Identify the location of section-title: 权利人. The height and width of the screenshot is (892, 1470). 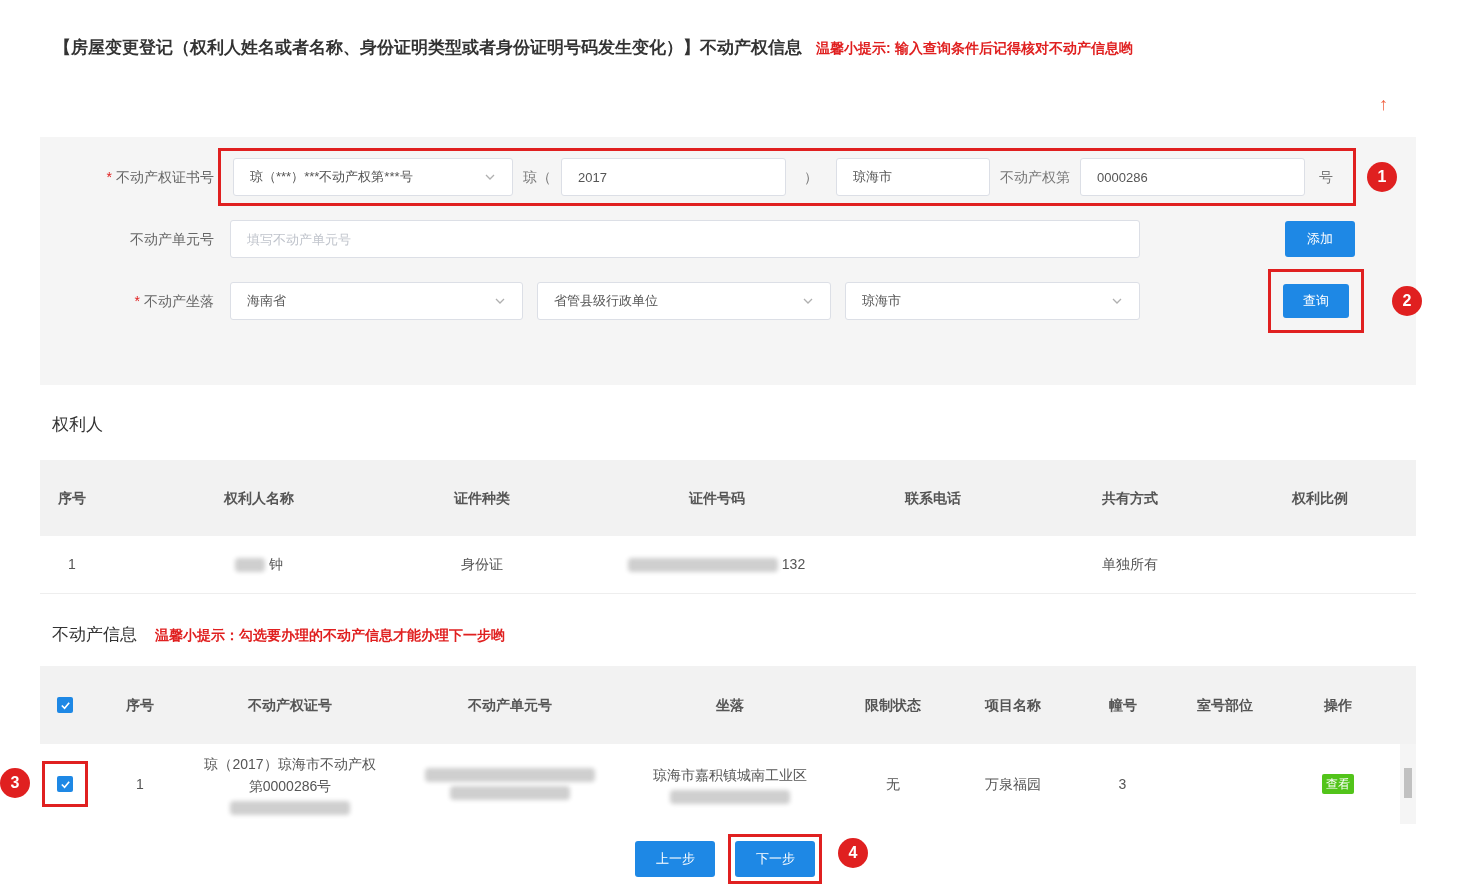
(77, 425).